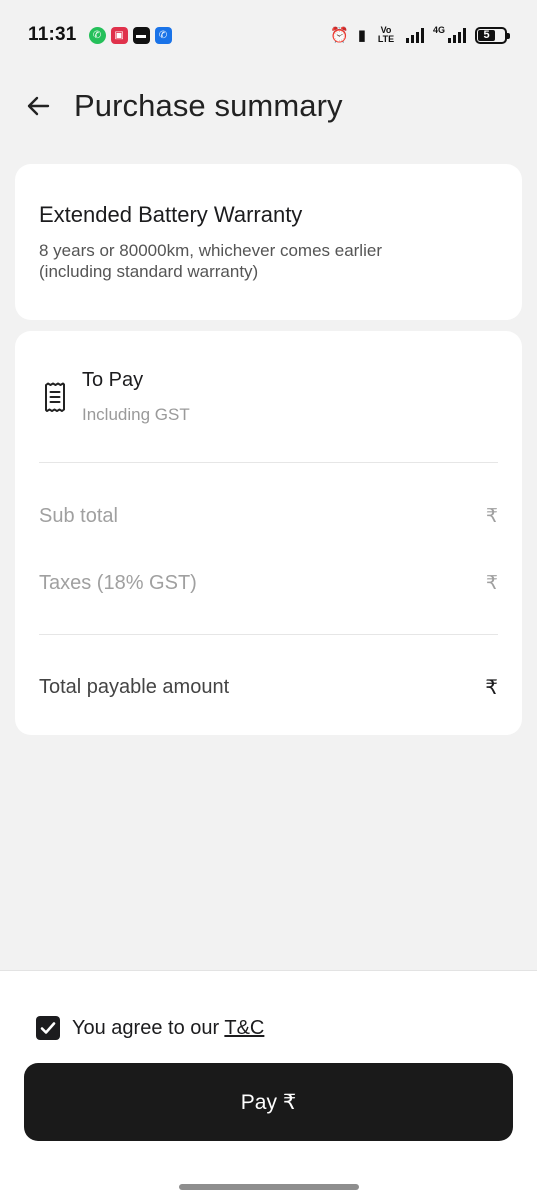 The height and width of the screenshot is (1200, 537). What do you see at coordinates (141, 35) in the screenshot?
I see `dark-app-icon: ▬` at bounding box center [141, 35].